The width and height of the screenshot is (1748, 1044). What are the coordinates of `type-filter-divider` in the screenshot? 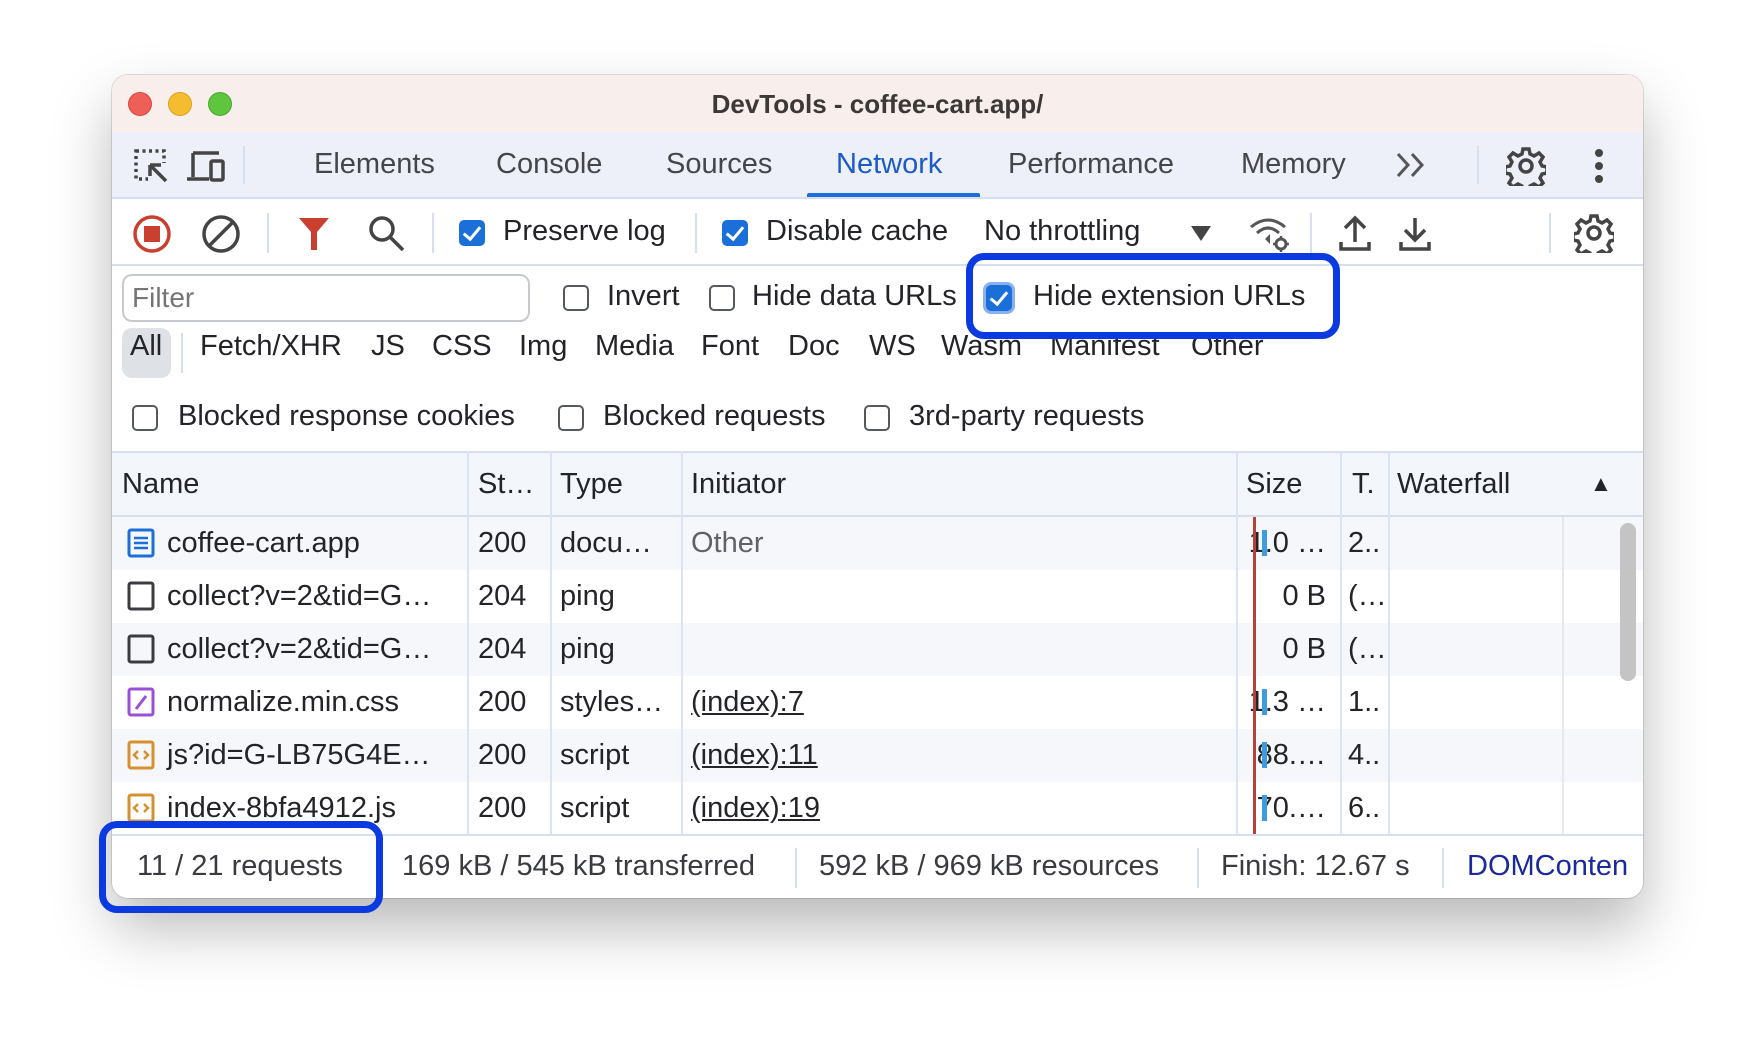 It's located at (182, 353).